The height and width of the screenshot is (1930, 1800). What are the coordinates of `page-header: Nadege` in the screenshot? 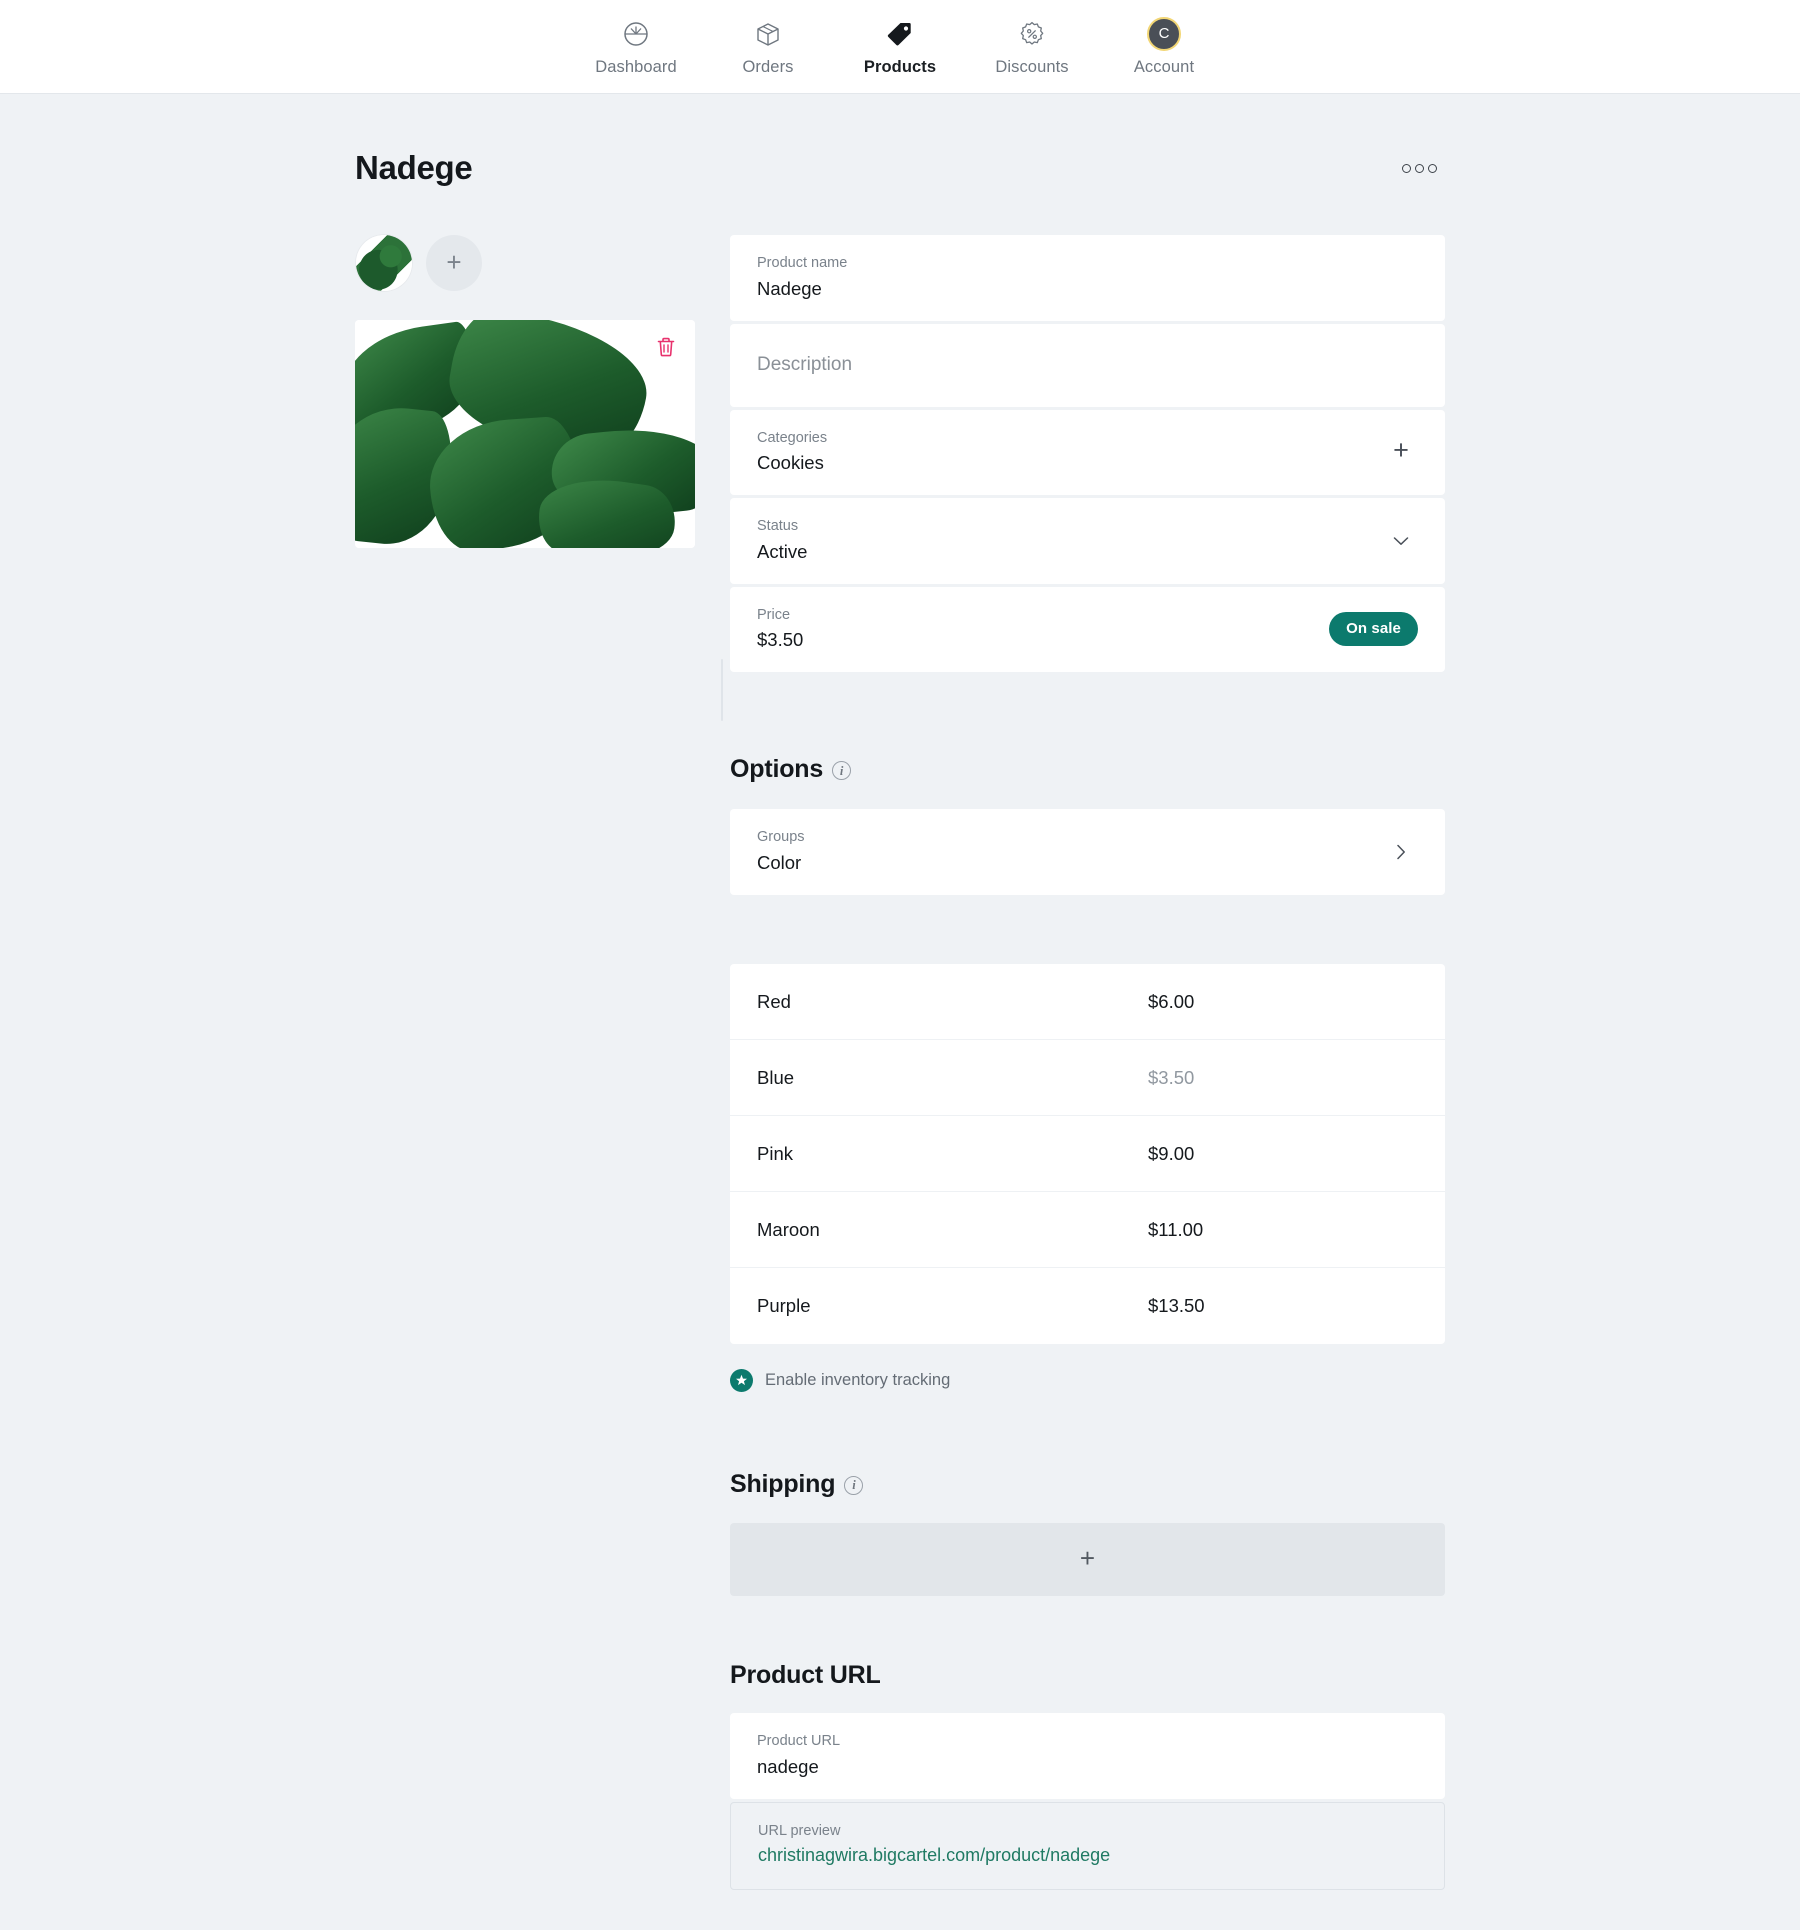 It's located at (900, 140).